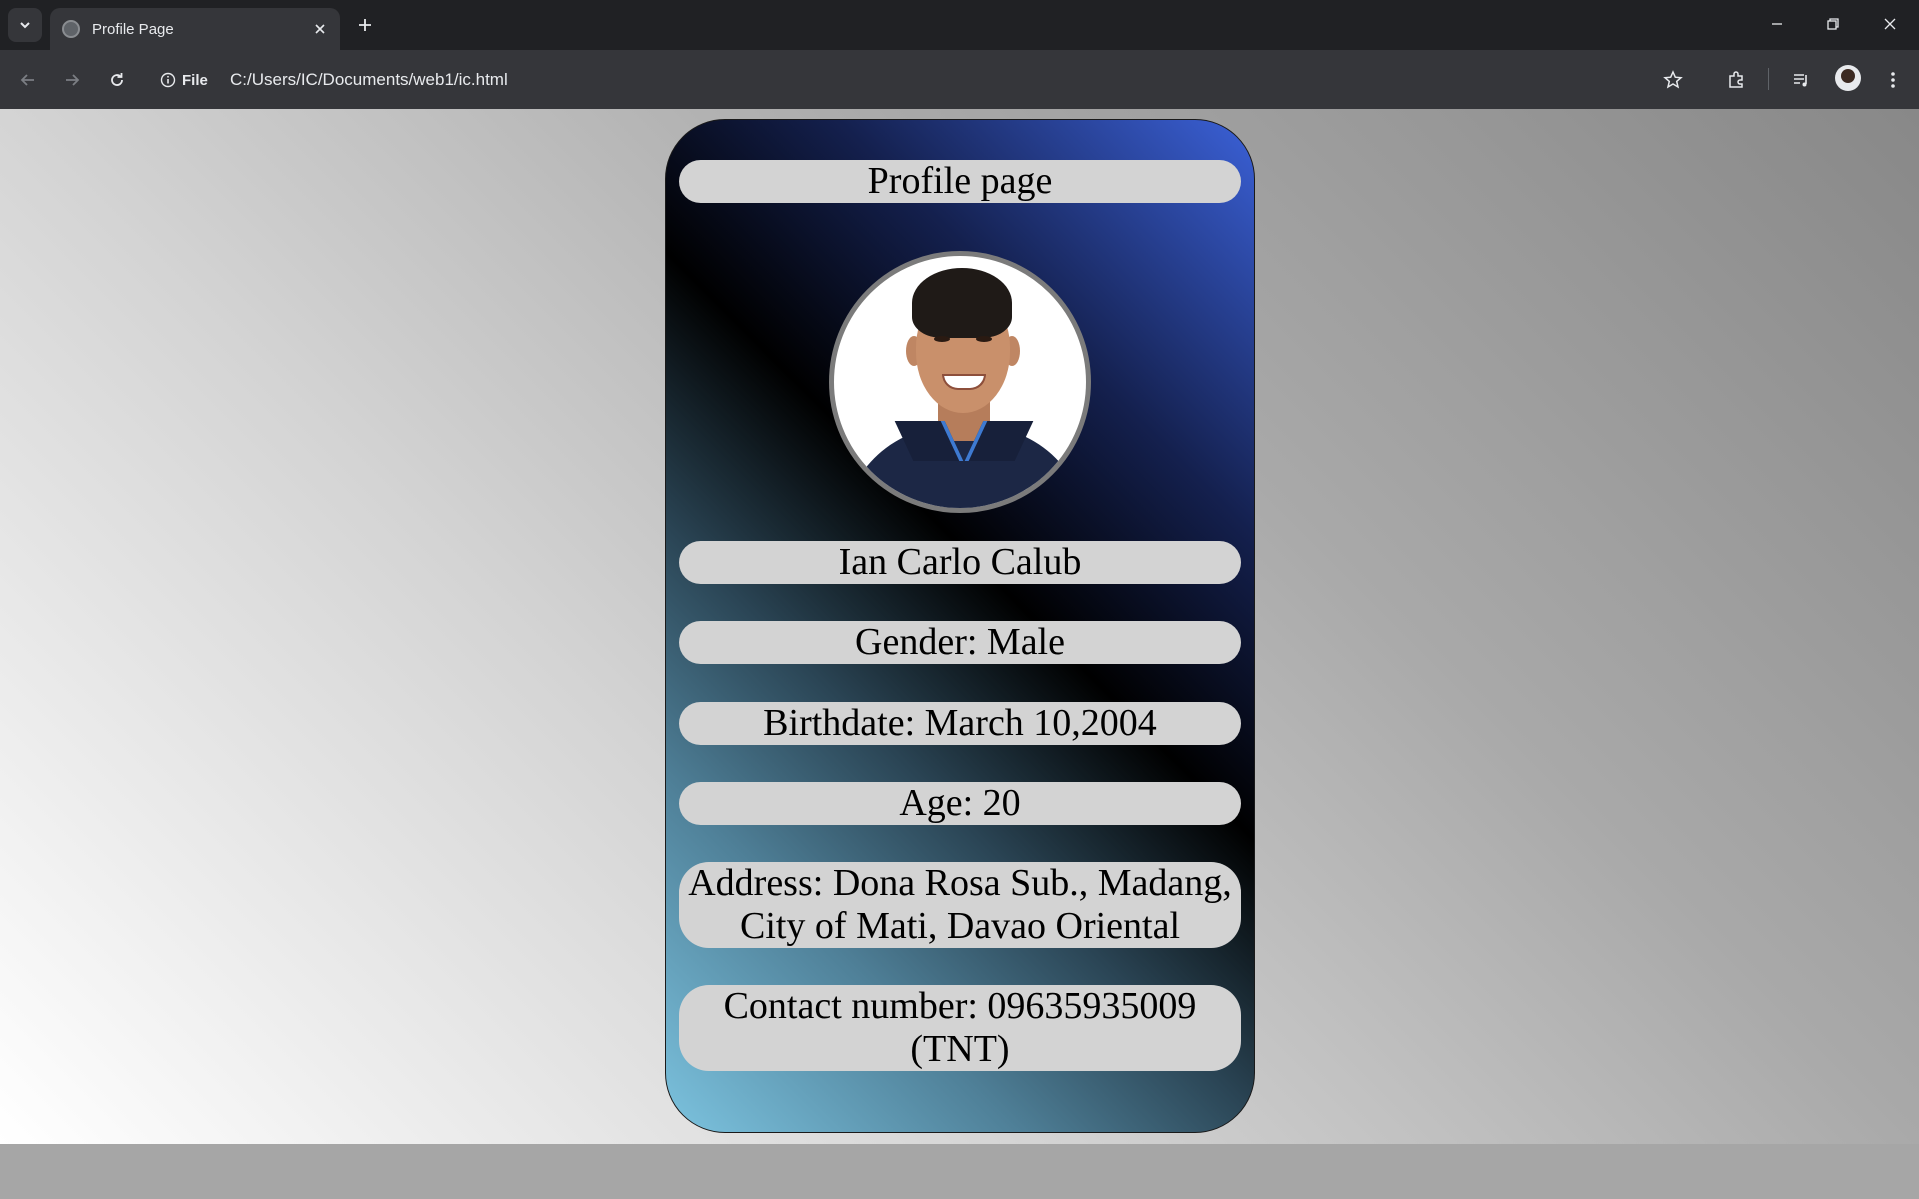 This screenshot has height=1199, width=1919. Describe the element at coordinates (133, 29) in the screenshot. I see `tab-title: Profile Page` at that location.